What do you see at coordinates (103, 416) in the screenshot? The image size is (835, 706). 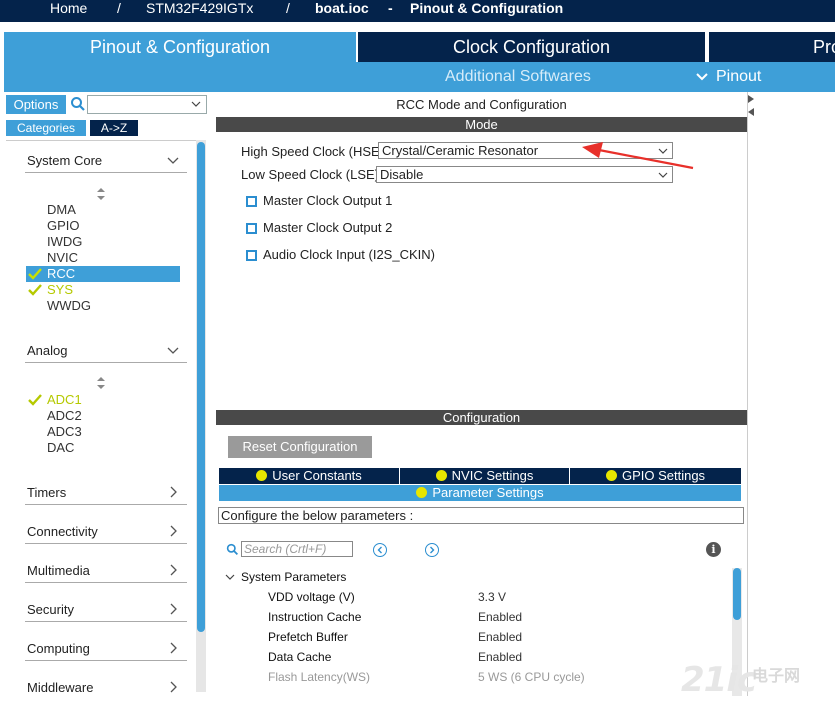 I see `list-item-adc2: ADC2` at bounding box center [103, 416].